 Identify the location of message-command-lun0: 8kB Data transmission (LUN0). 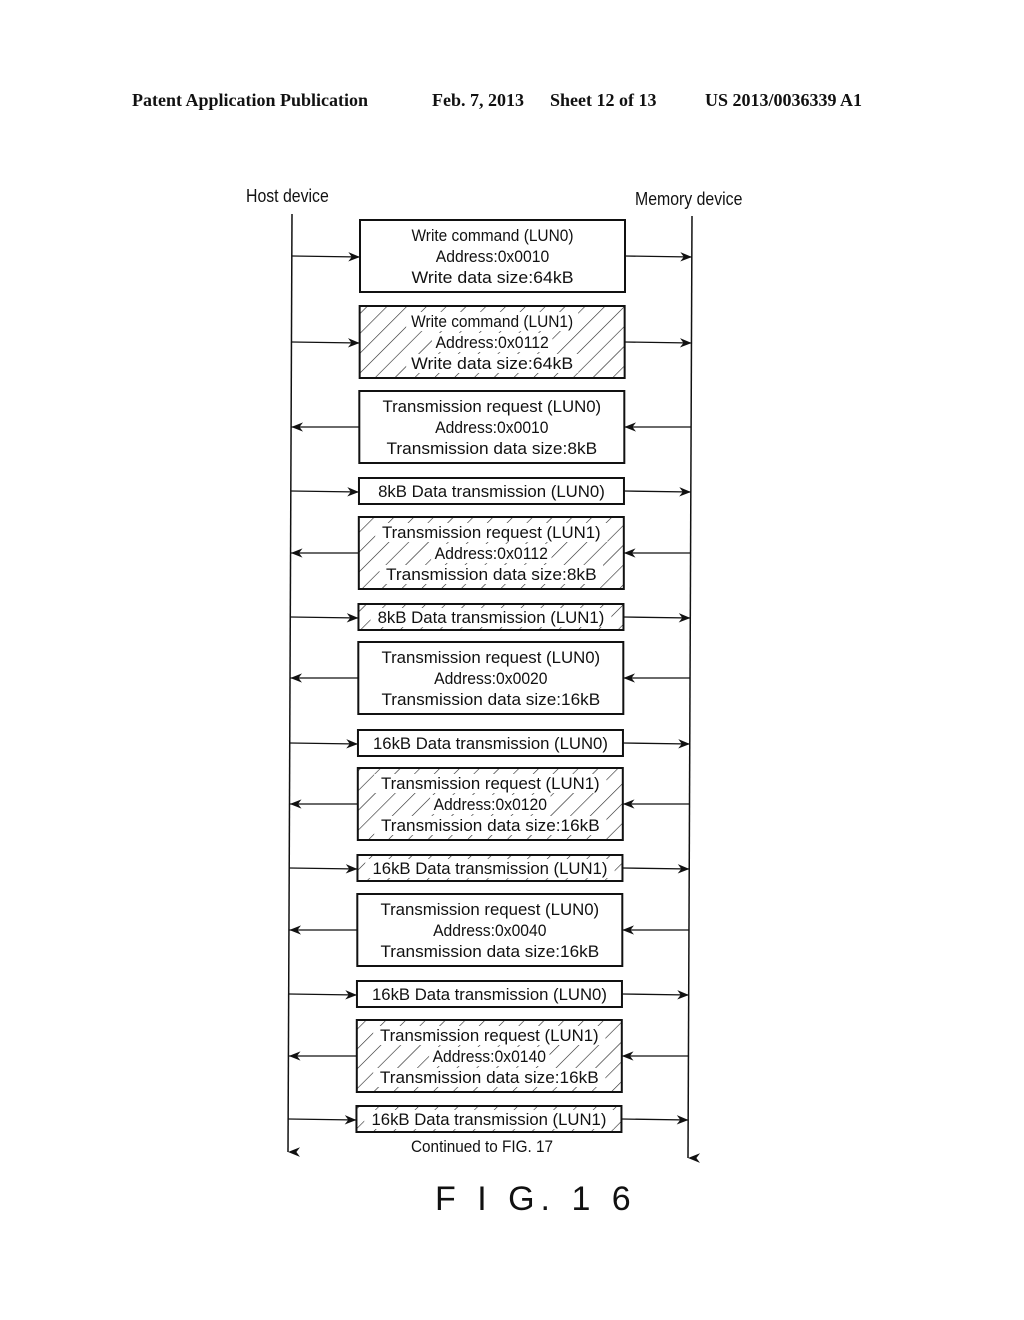
(490, 491).